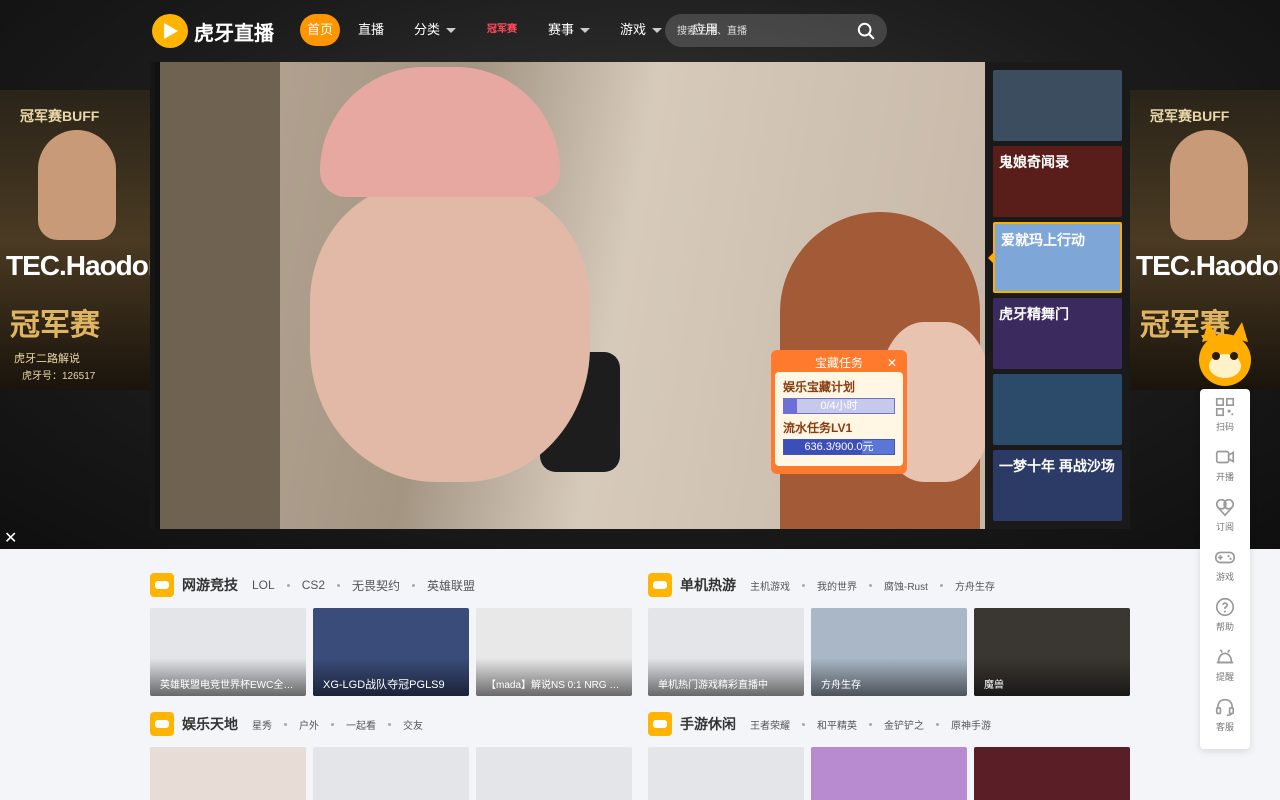 The image size is (1280, 800). I want to click on video-bg, so click(440, 132).